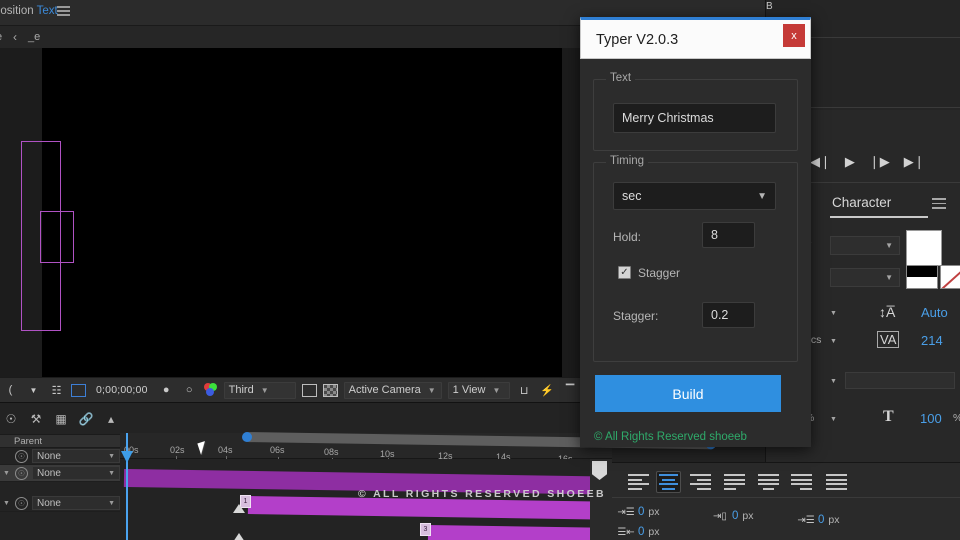  What do you see at coordinates (425, 529) in the screenshot?
I see `keyframe-marker: 3` at bounding box center [425, 529].